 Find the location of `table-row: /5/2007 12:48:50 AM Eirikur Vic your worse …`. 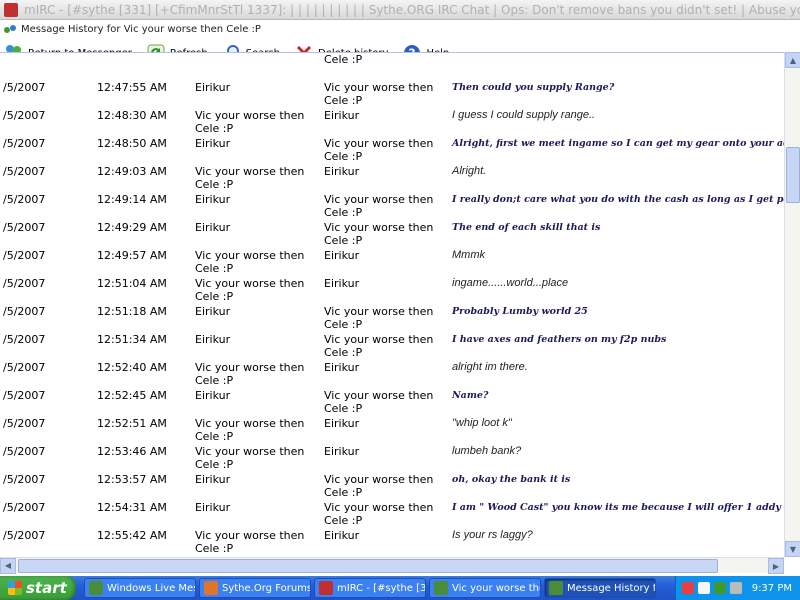

table-row: /5/2007 12:48:50 AM Eirikur Vic your worse … is located at coordinates (392, 148).